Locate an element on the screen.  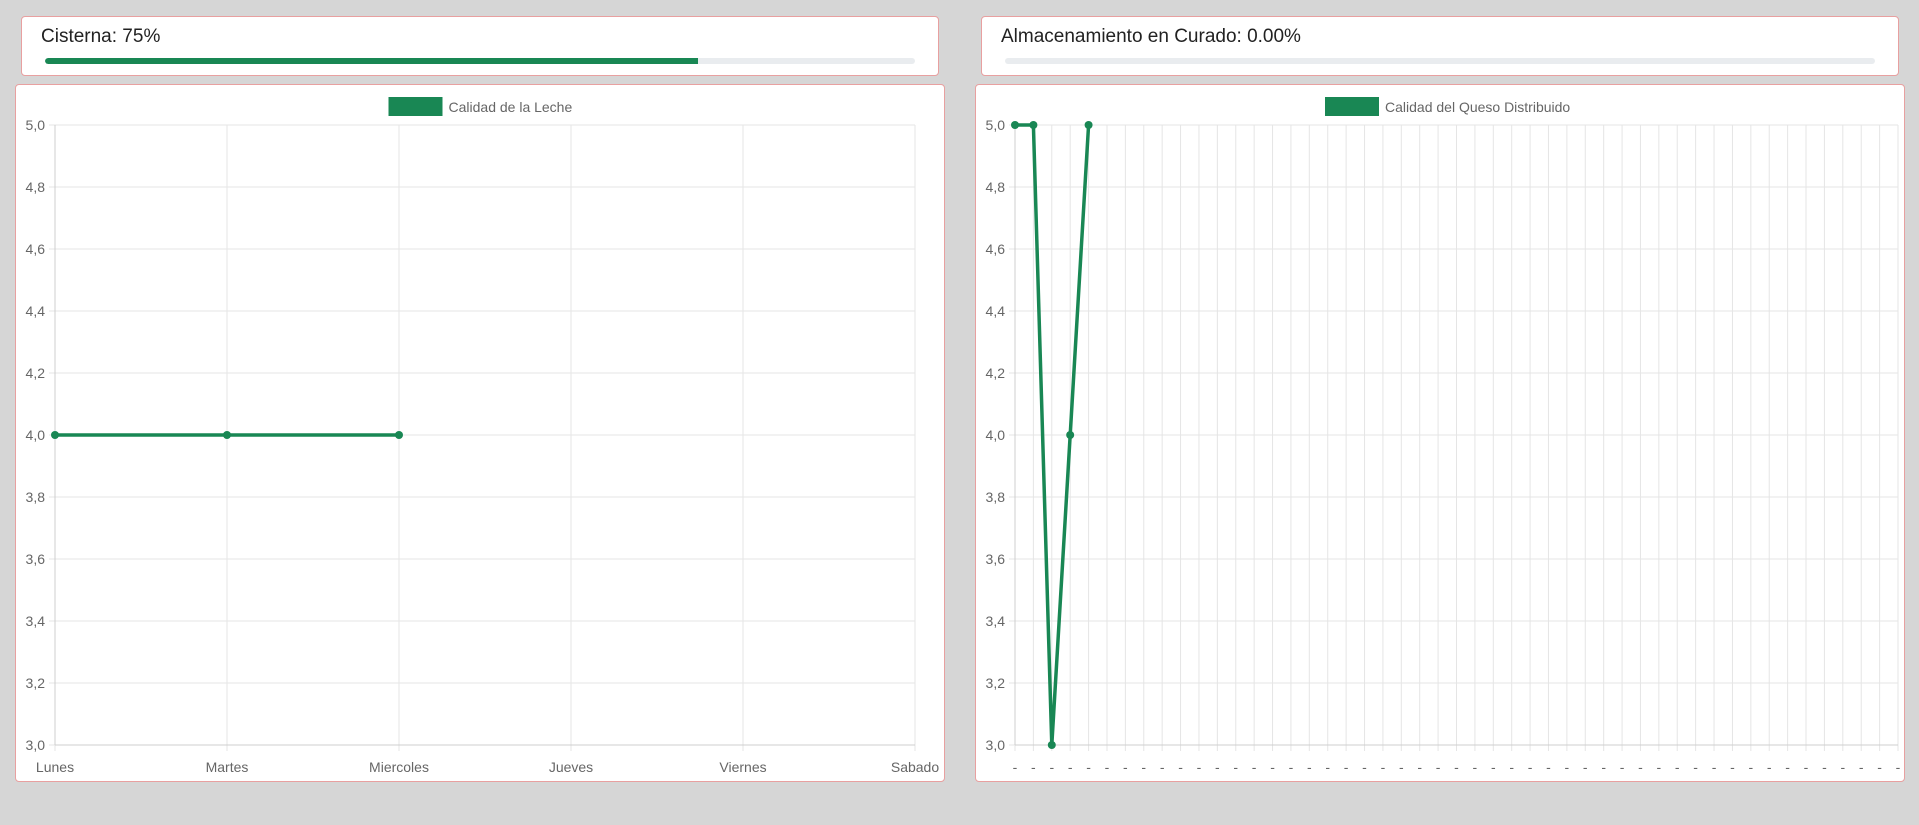
cistern-status-label: Cisterna: 75% is located at coordinates (101, 36).